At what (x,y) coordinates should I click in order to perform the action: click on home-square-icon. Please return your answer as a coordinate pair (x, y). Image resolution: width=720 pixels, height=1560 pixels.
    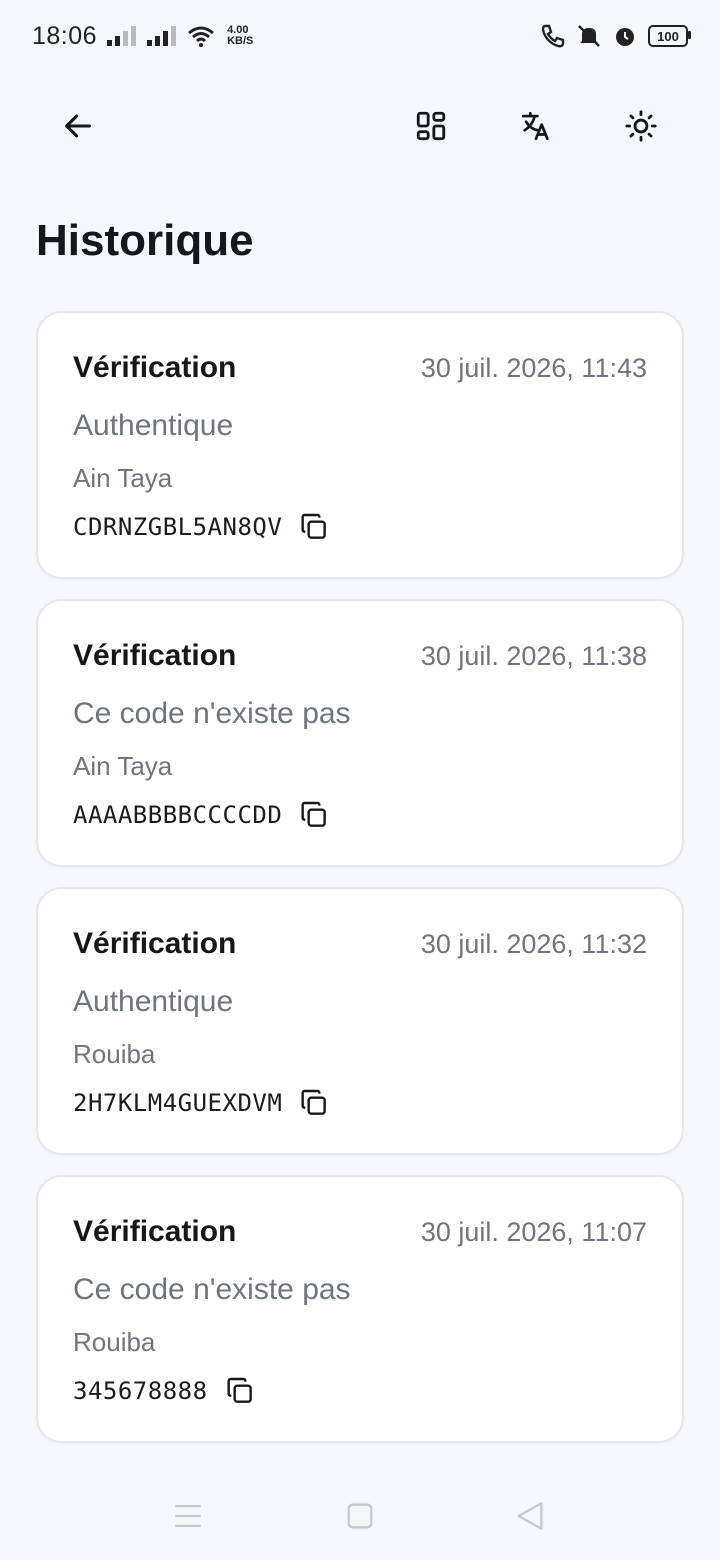
    Looking at the image, I should click on (360, 1516).